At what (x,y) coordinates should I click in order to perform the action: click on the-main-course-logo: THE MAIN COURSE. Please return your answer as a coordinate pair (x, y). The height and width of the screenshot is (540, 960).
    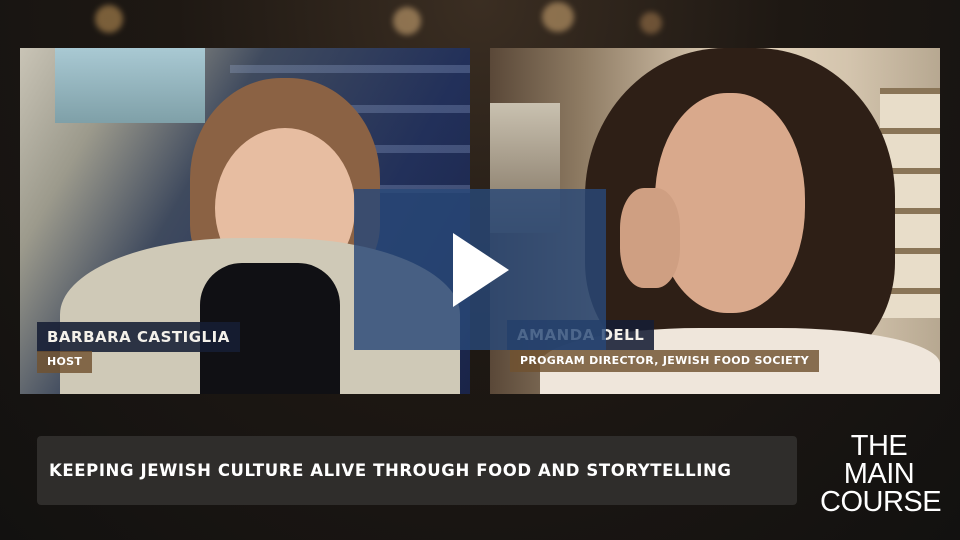
    Looking at the image, I should click on (881, 474).